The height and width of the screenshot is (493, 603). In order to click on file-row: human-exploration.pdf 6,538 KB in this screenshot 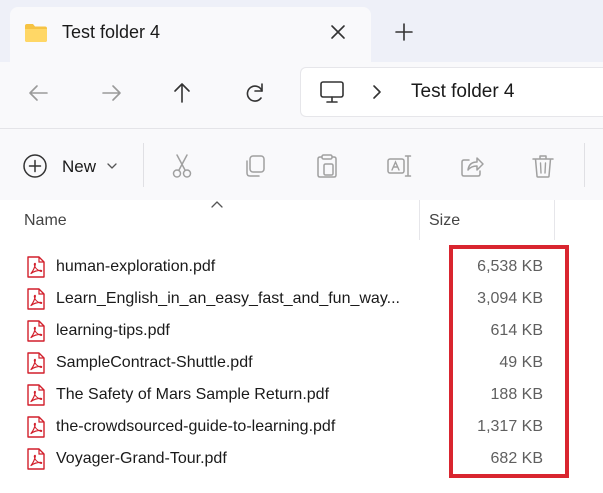, I will do `click(301, 267)`.